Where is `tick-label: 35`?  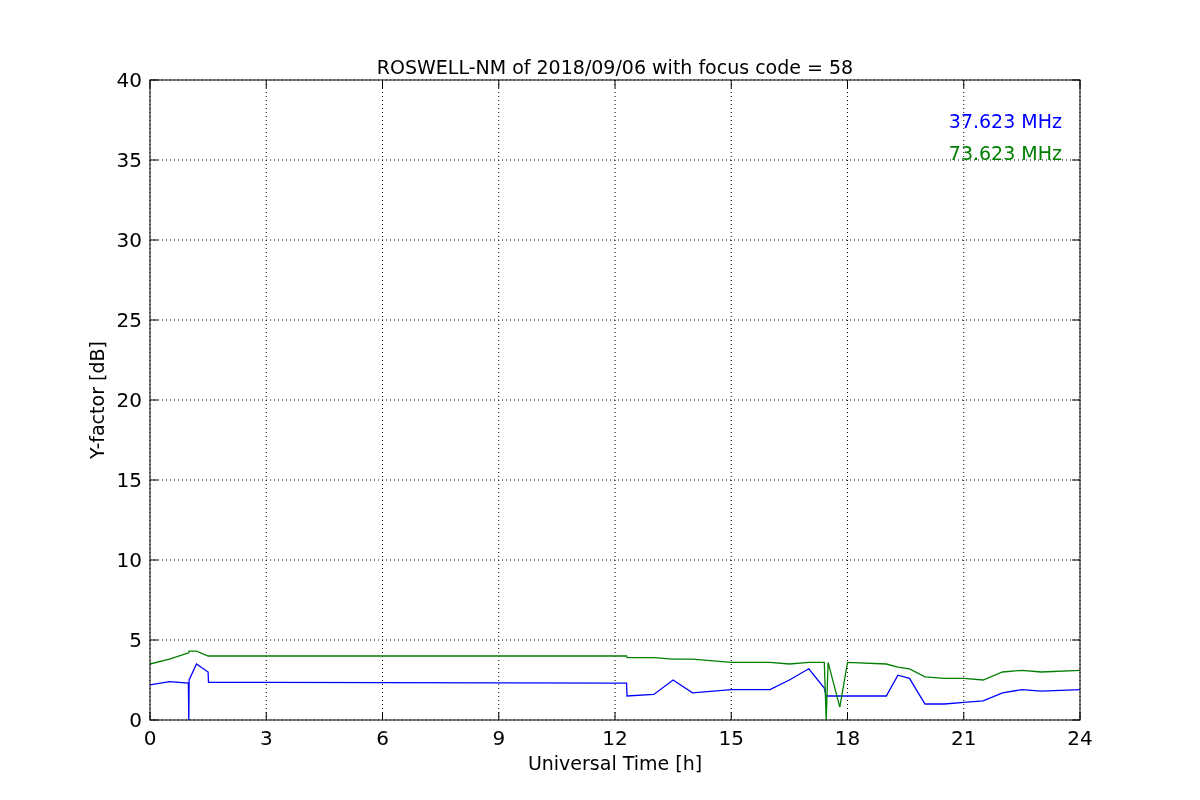 tick-label: 35 is located at coordinates (129, 160).